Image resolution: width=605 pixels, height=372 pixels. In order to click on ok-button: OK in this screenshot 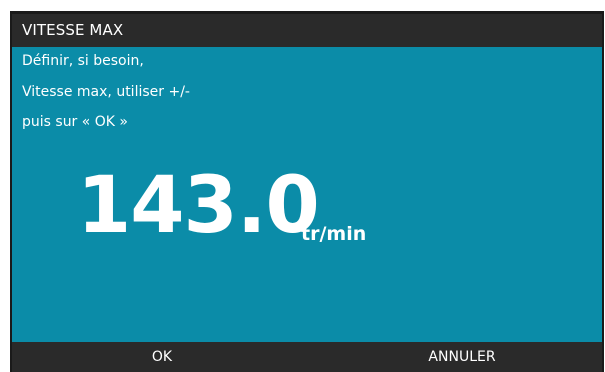, I will do `click(162, 357)`.